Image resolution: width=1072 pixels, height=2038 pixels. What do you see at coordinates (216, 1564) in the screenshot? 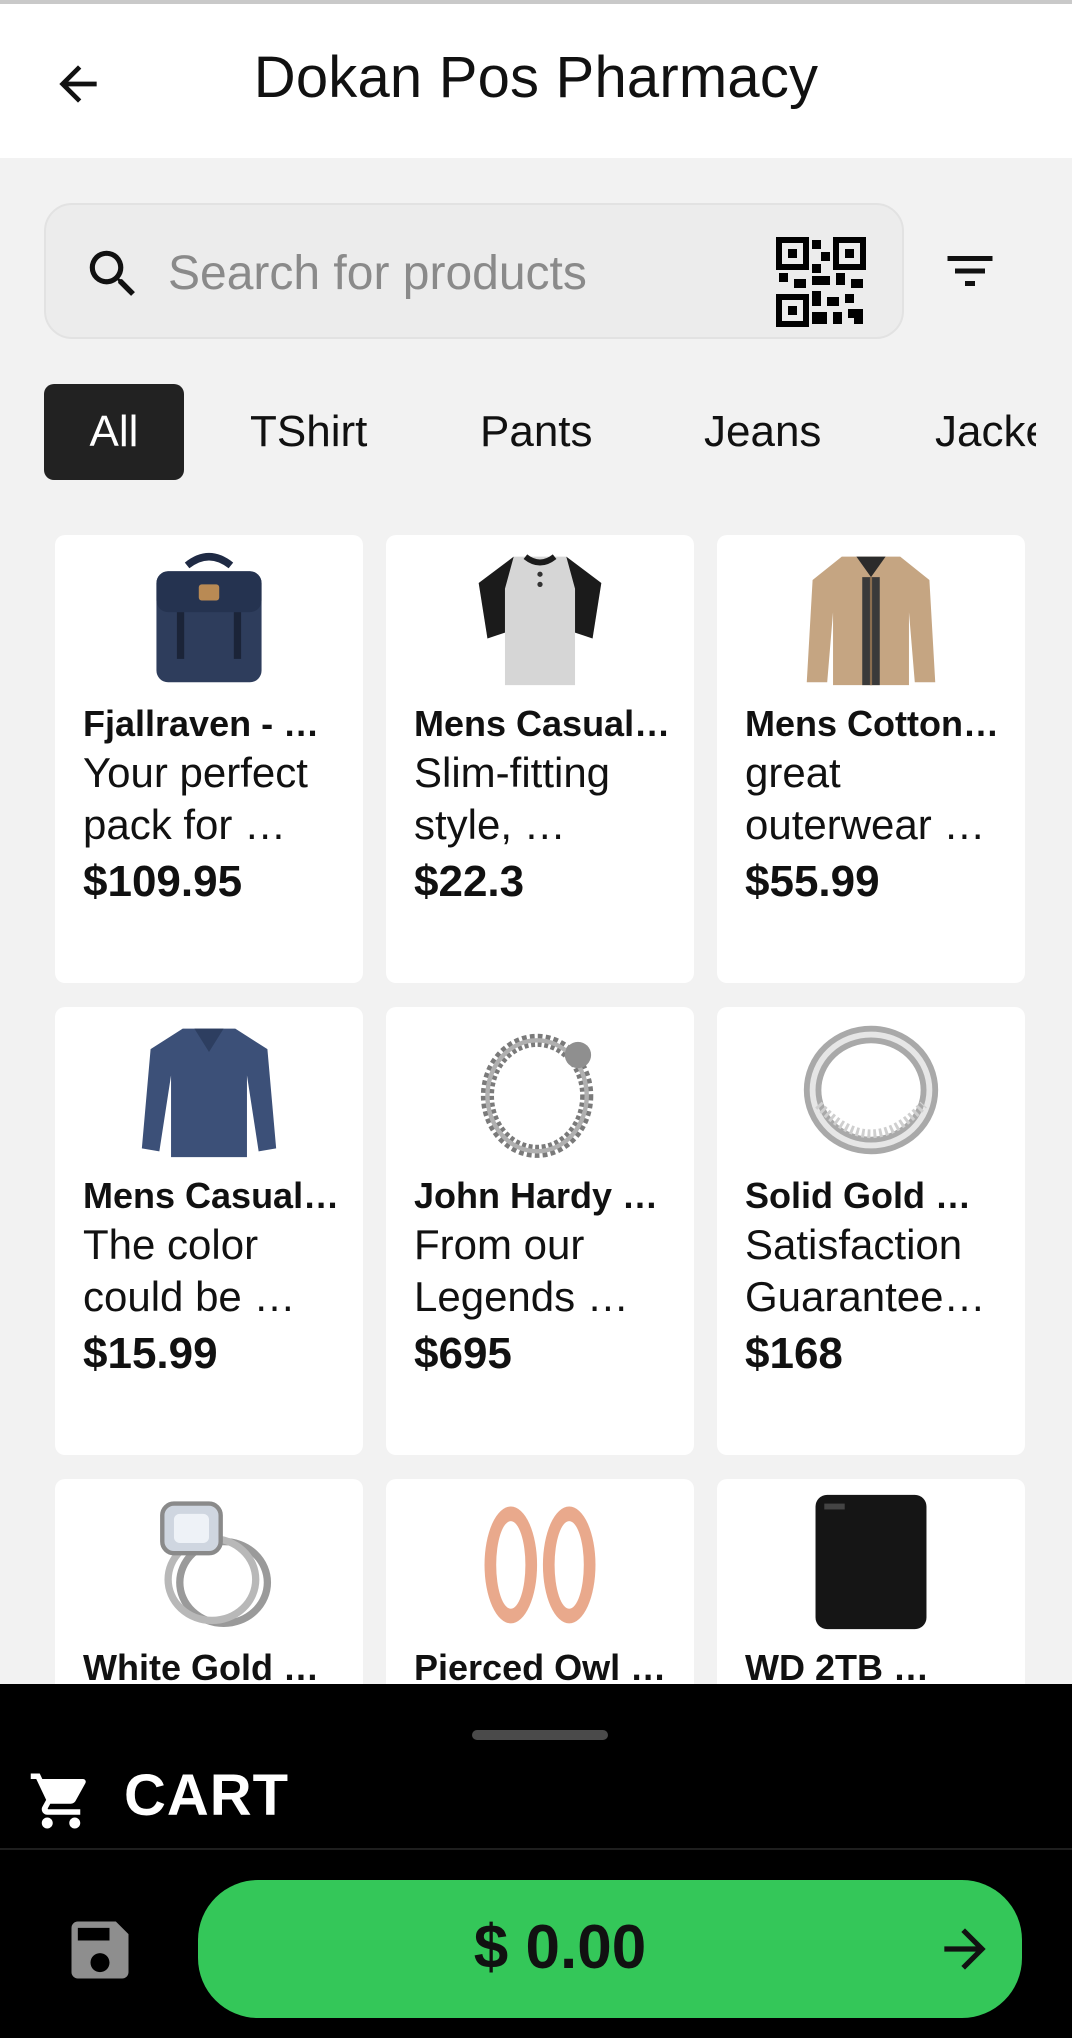
I see `diamond-ring-image` at bounding box center [216, 1564].